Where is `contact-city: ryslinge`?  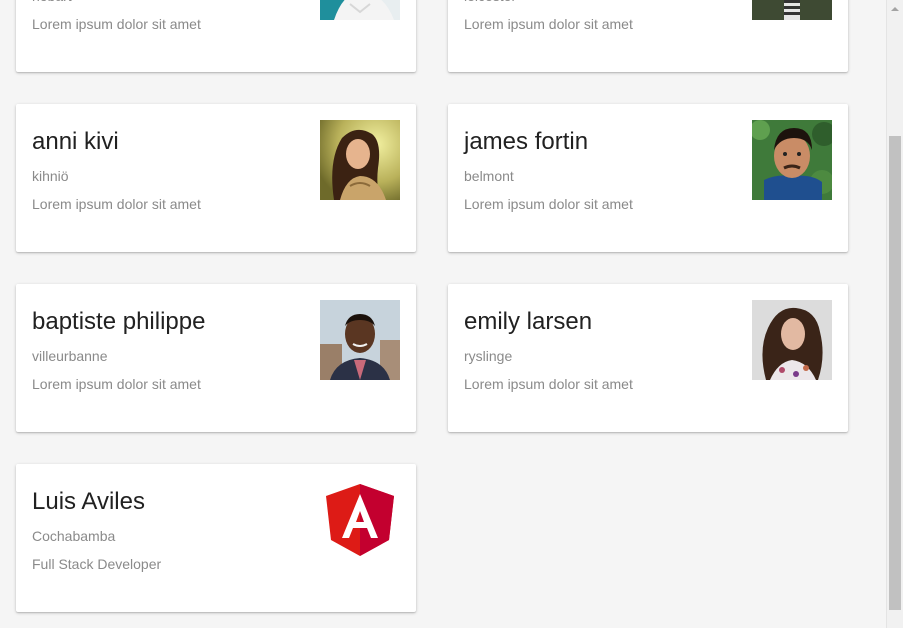 contact-city: ryslinge is located at coordinates (488, 356).